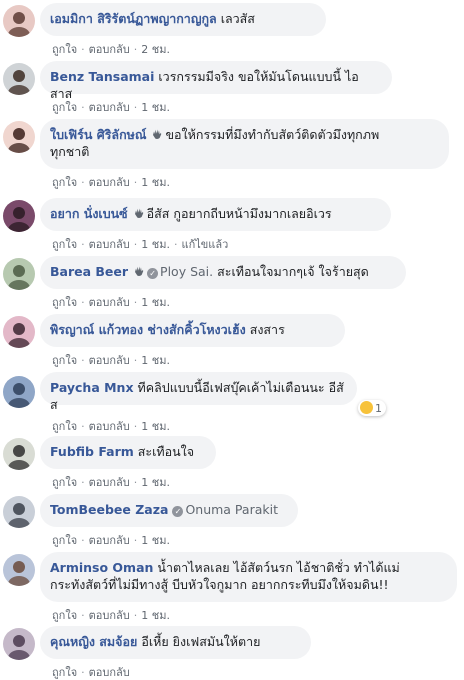  I want to click on comment-author: Paycha Mnx, so click(92, 387).